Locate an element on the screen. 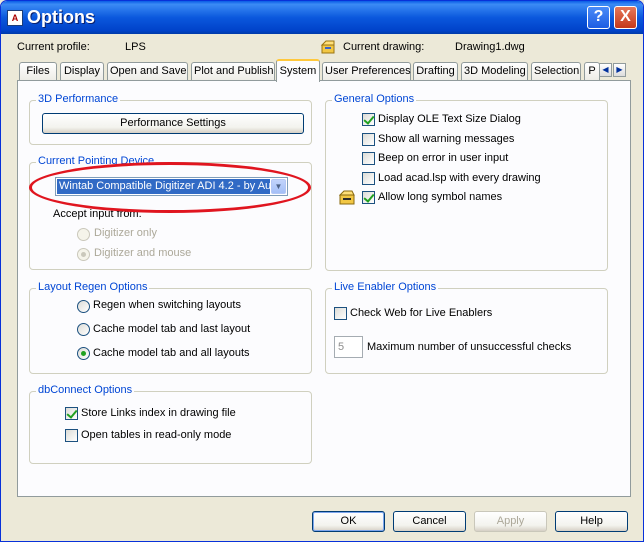 This screenshot has height=542, width=644. store-links-checkbox is located at coordinates (71, 413).